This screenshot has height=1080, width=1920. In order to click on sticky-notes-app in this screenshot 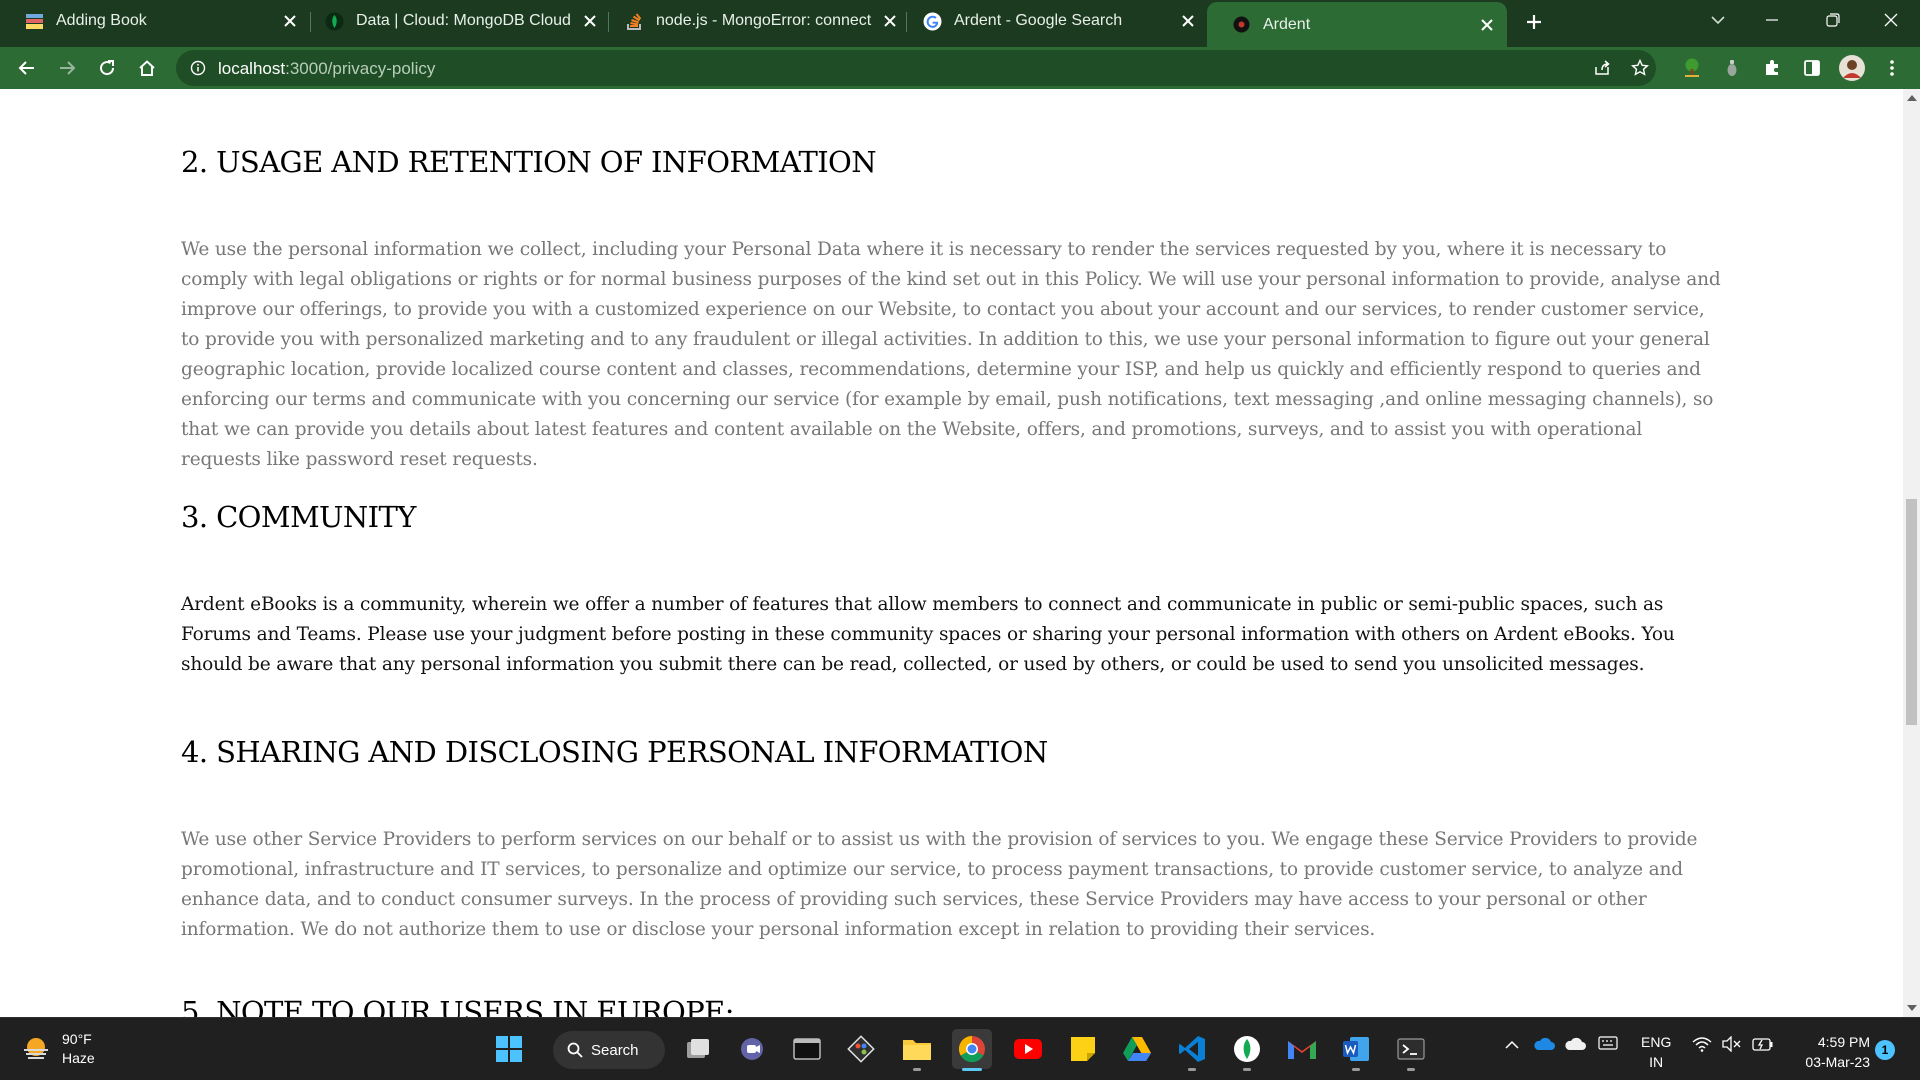, I will do `click(1083, 1049)`.